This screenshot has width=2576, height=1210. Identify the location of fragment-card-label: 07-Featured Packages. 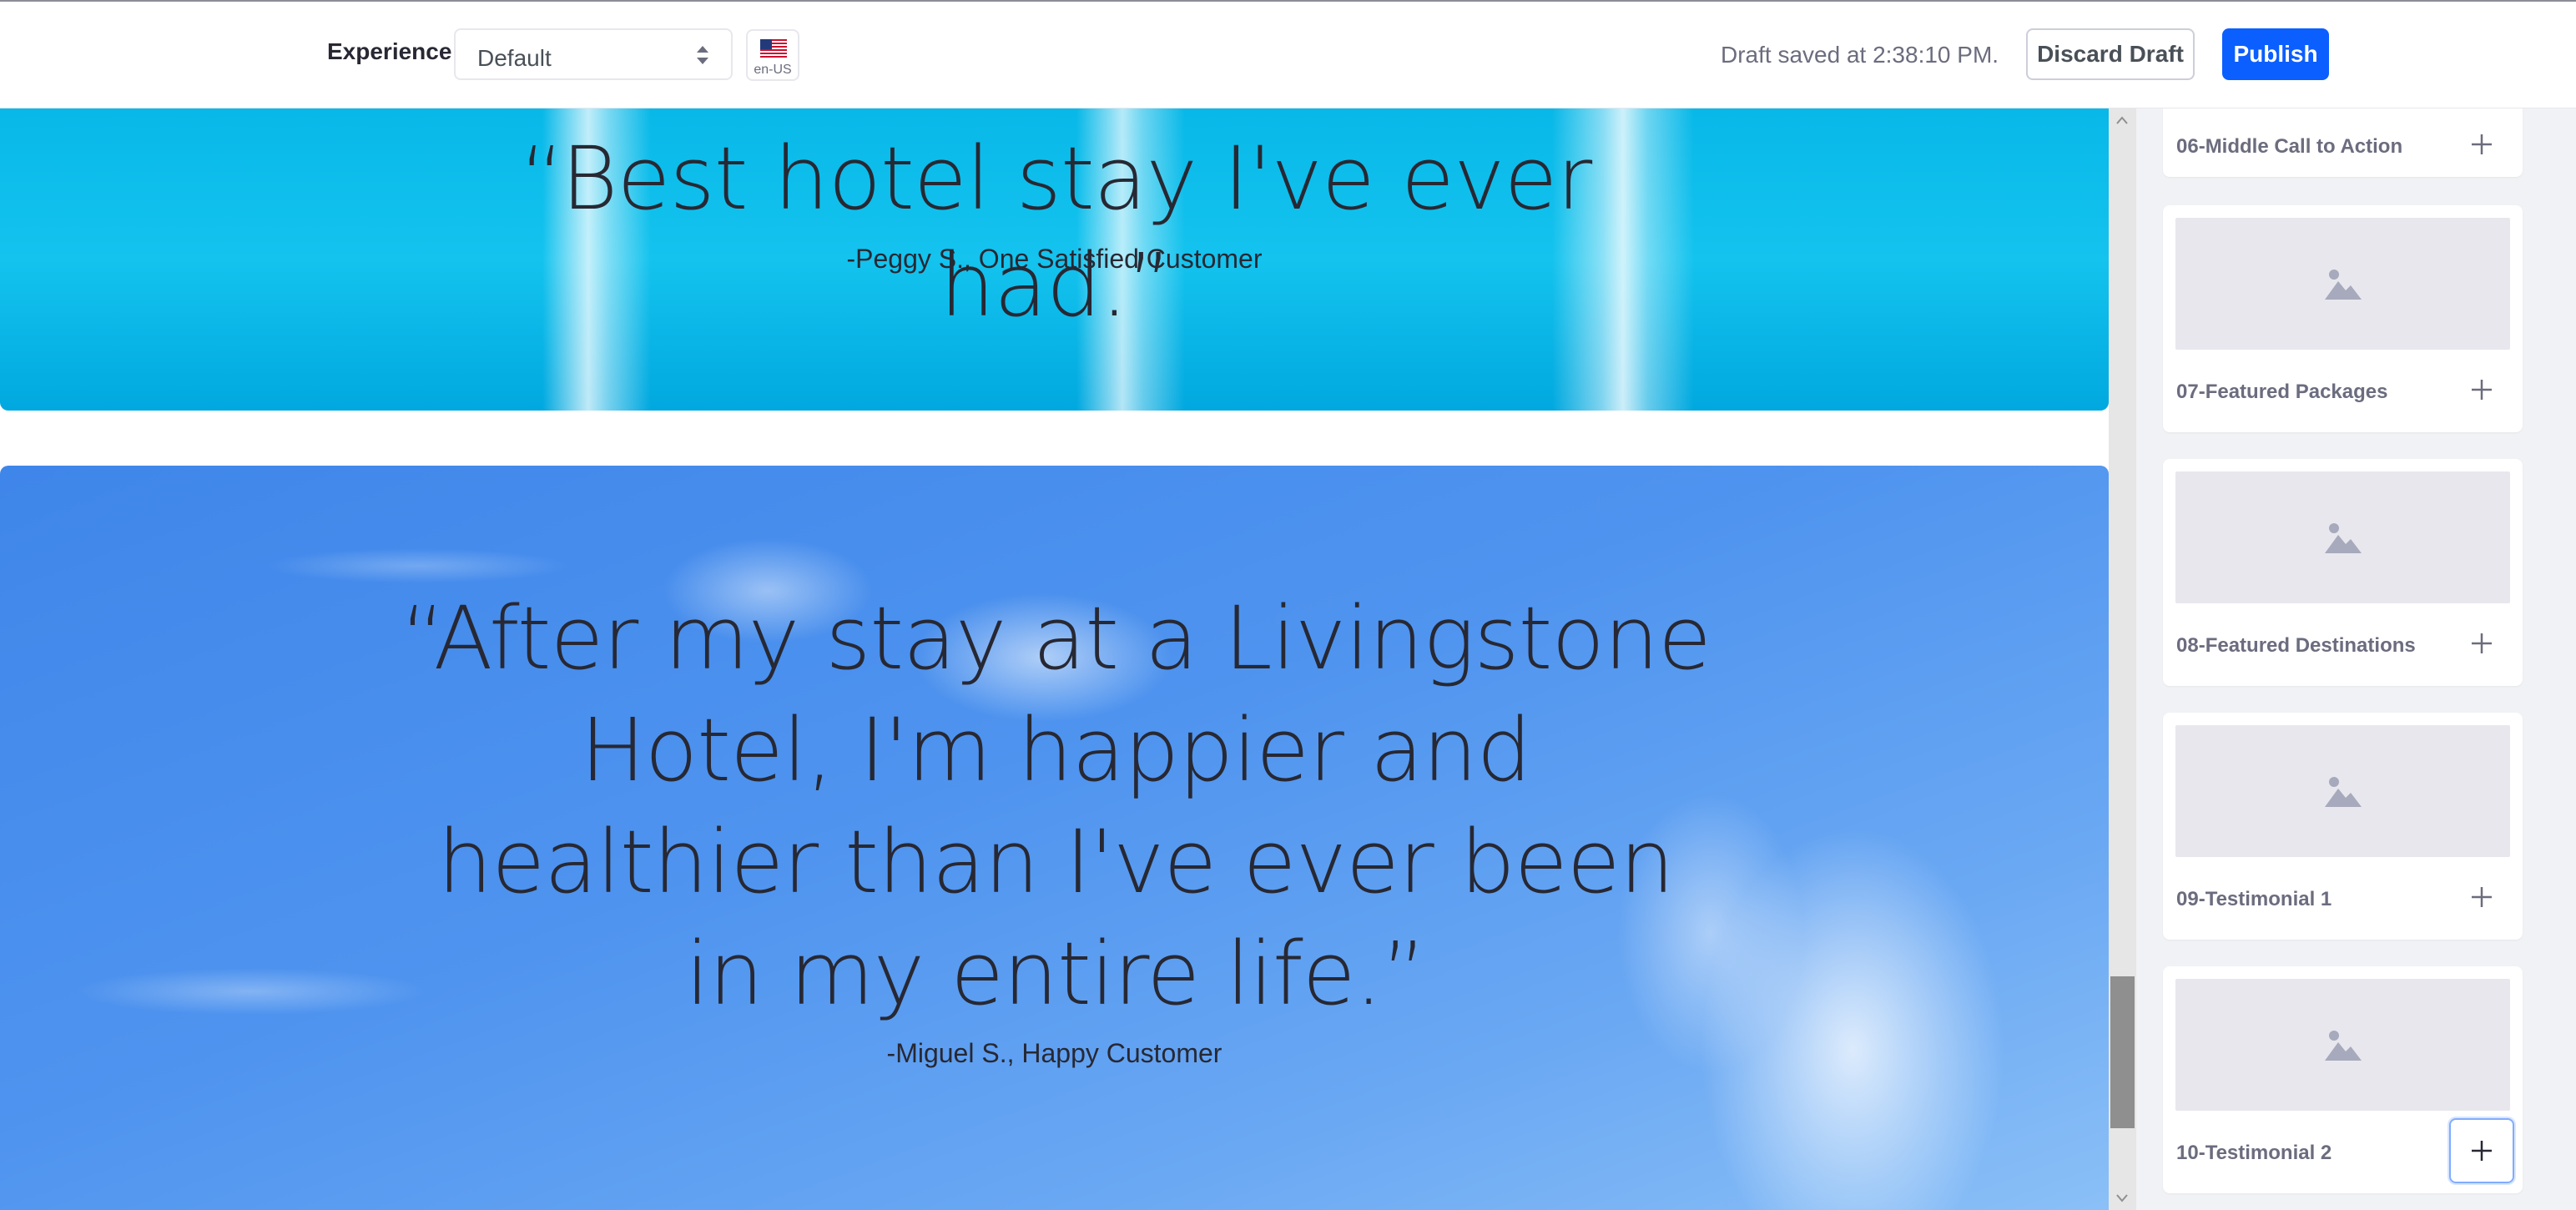
(2282, 392).